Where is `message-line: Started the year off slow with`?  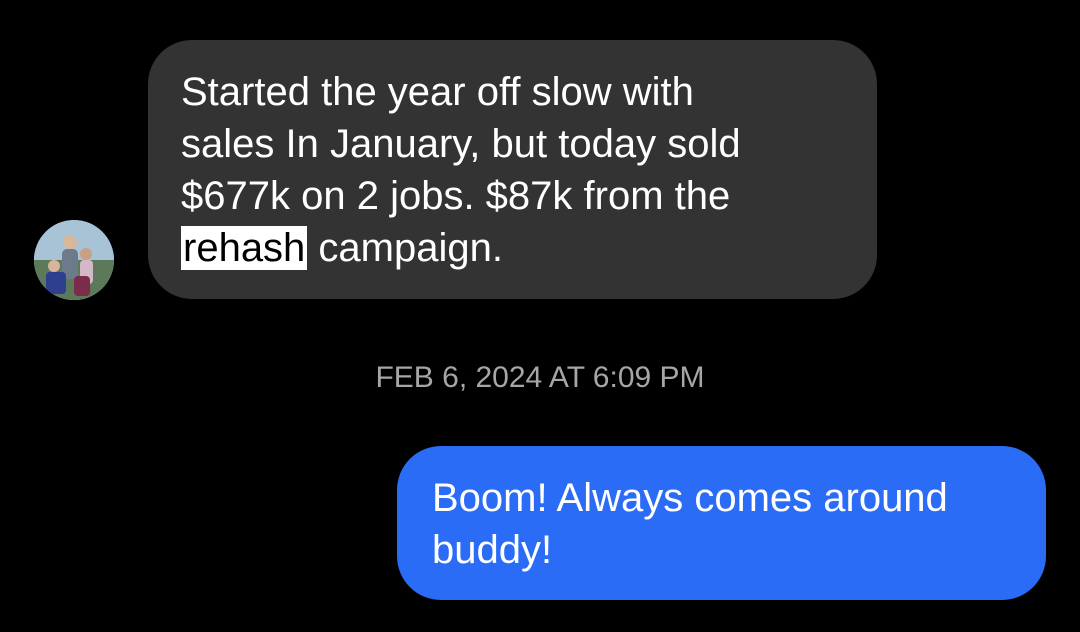 message-line: Started the year off slow with is located at coordinates (437, 92).